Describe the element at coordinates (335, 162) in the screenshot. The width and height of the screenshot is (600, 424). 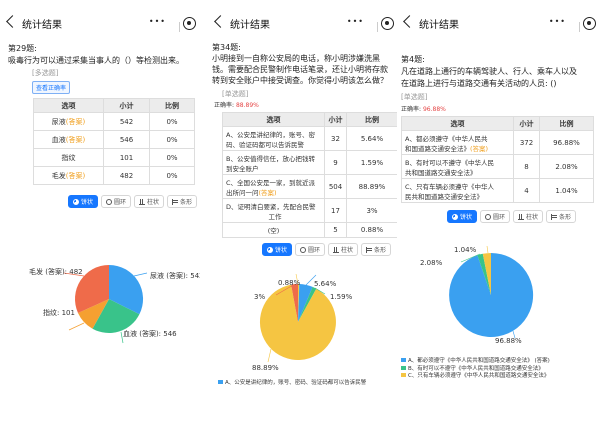
I see `count-cell: 9` at that location.